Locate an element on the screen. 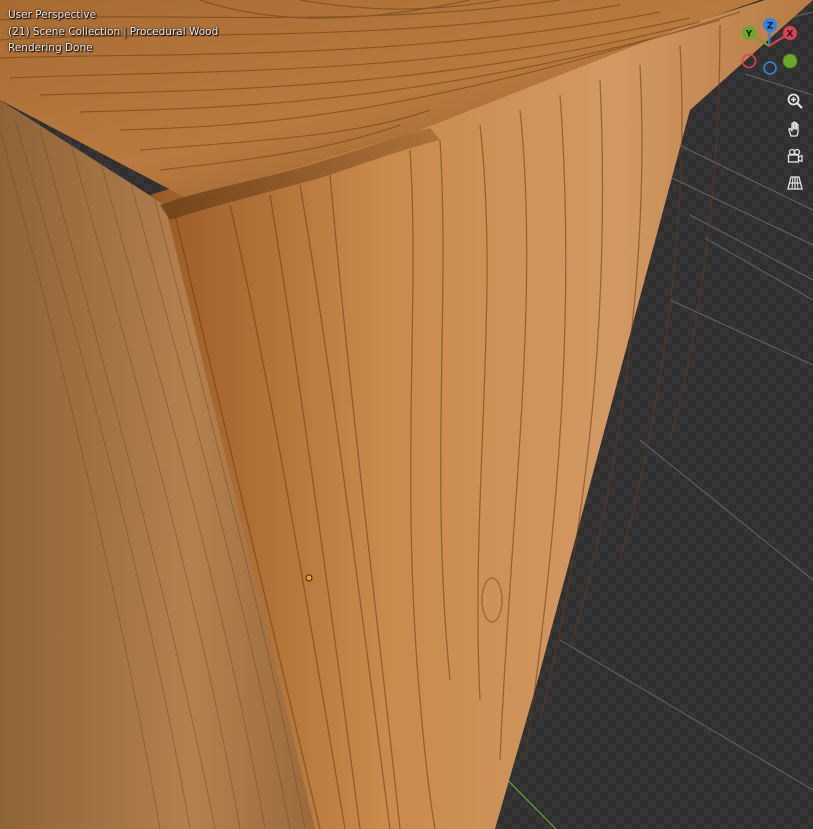 The height and width of the screenshot is (829, 813). camera-view-button is located at coordinates (795, 156).